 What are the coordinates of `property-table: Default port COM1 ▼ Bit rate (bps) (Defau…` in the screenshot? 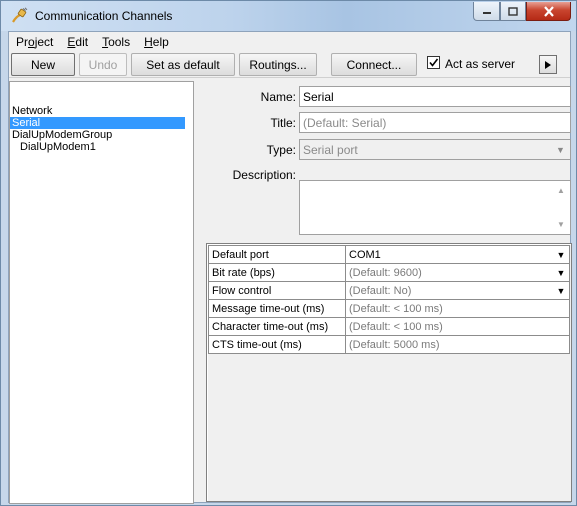 It's located at (389, 299).